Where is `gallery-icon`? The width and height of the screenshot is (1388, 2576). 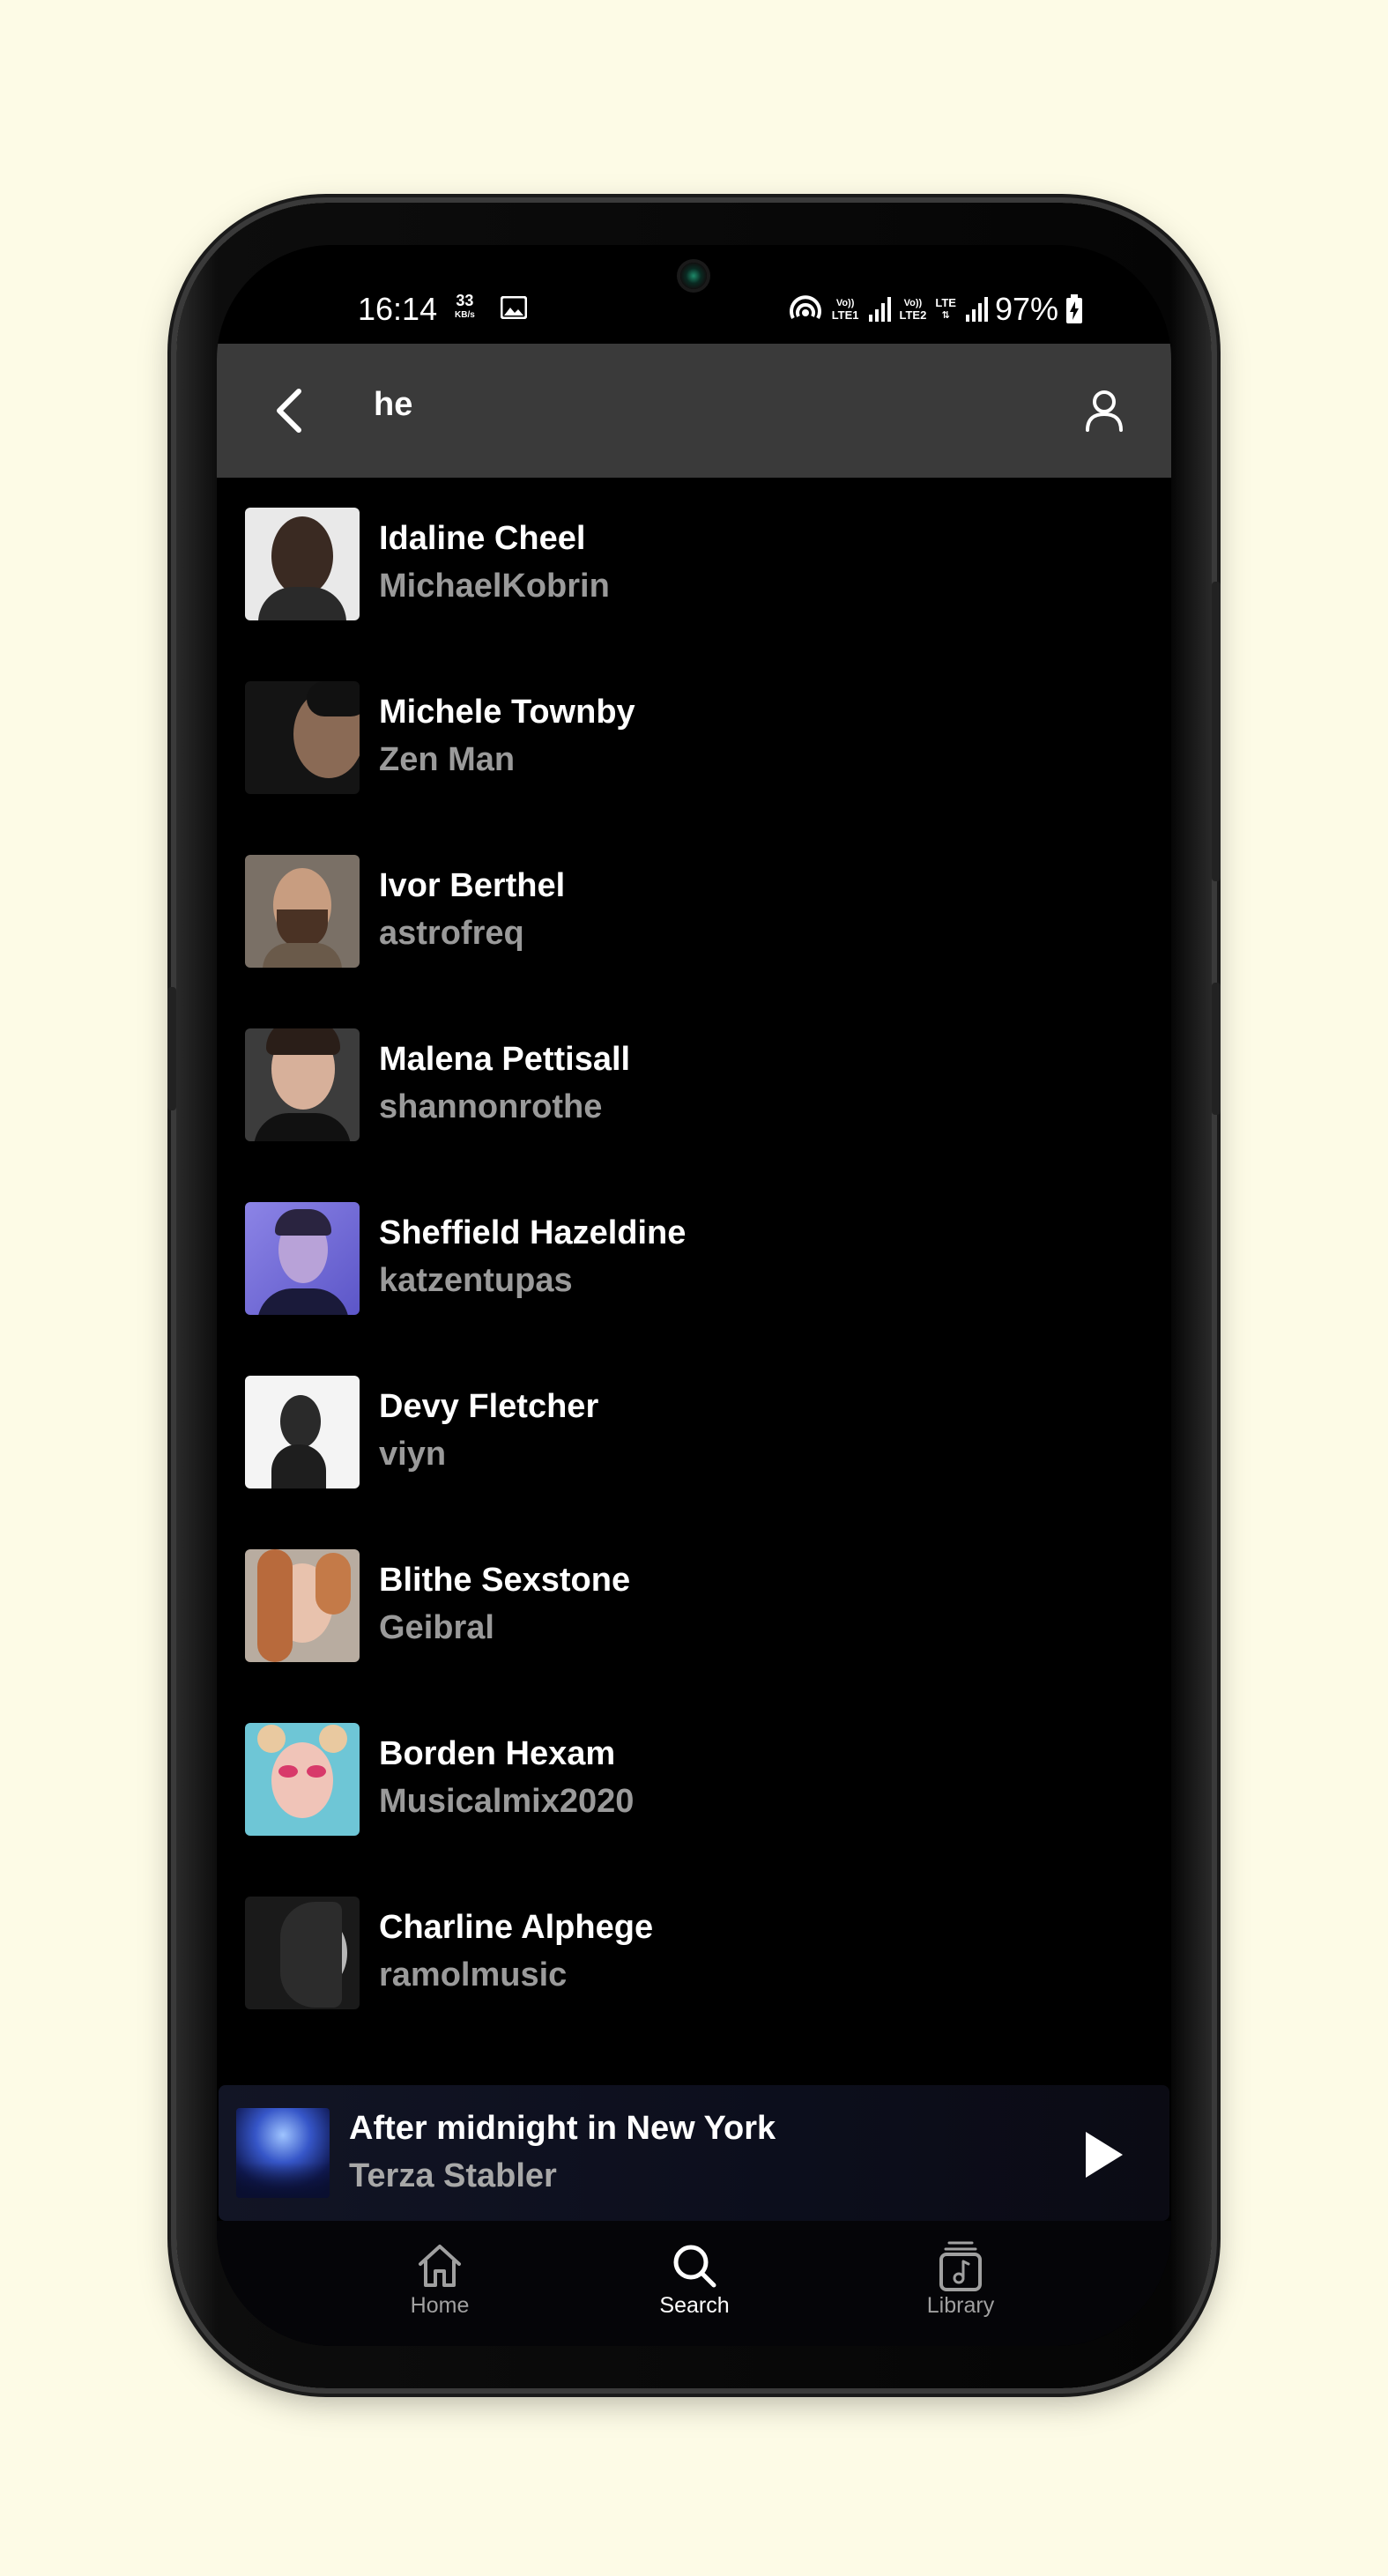 gallery-icon is located at coordinates (514, 307).